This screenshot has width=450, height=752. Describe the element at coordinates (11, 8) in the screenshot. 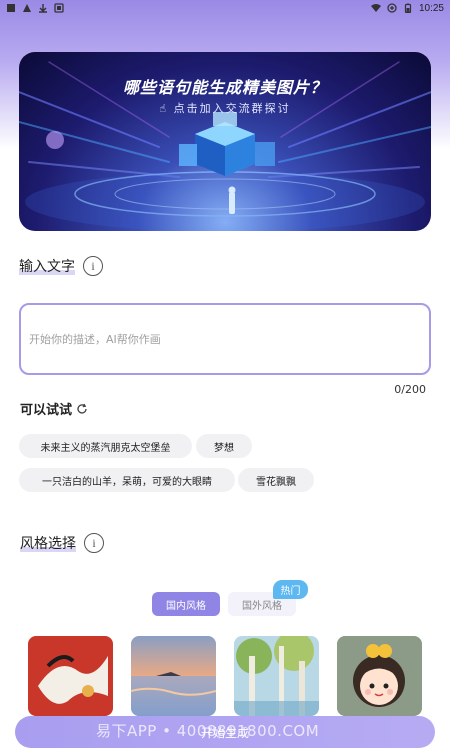

I see `signal-warning-icon` at that location.